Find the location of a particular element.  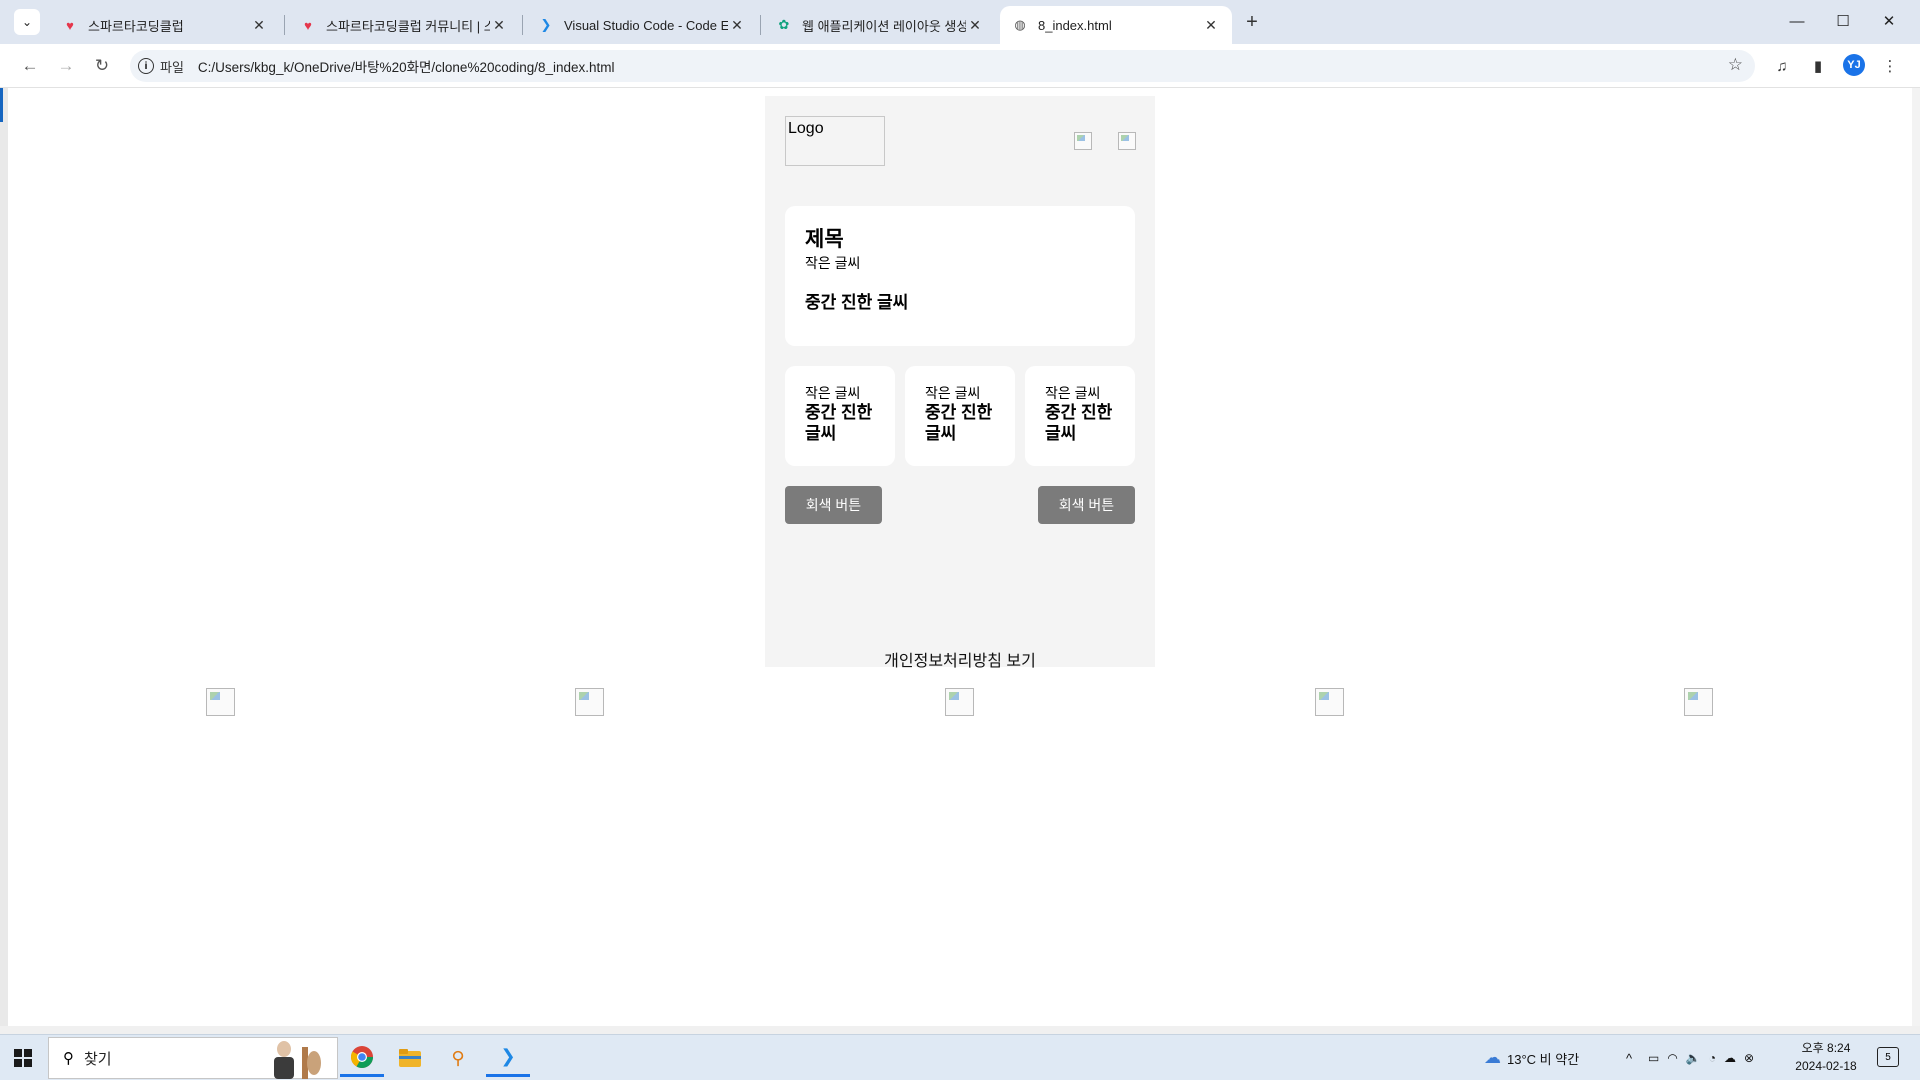

gray-button-right: 회색 버튼 is located at coordinates (1086, 505).